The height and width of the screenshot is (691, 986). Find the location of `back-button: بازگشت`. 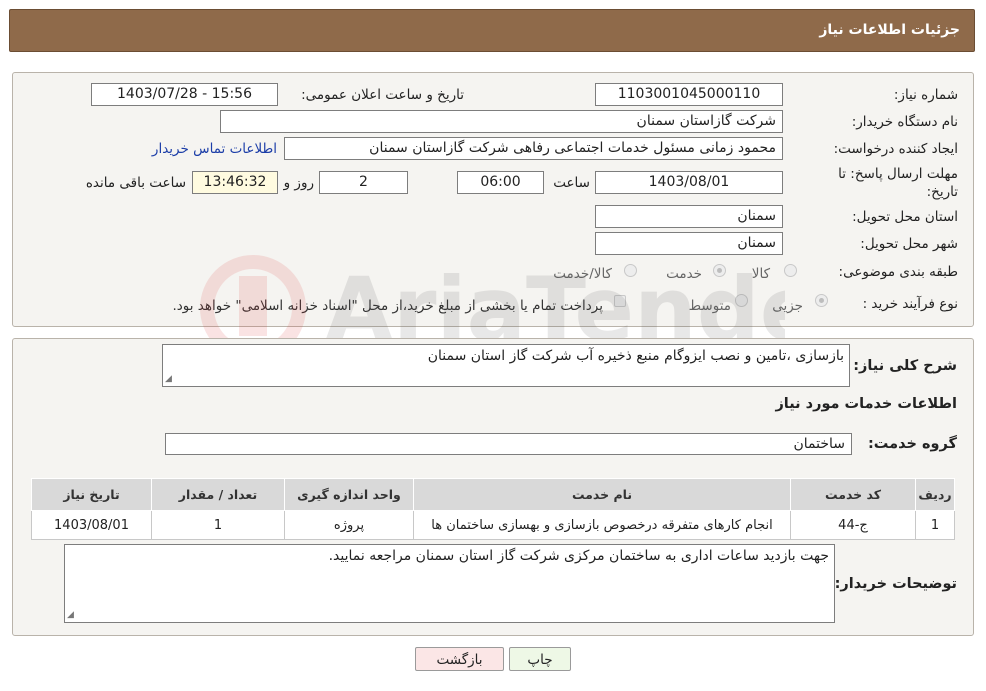

back-button: بازگشت is located at coordinates (459, 659).